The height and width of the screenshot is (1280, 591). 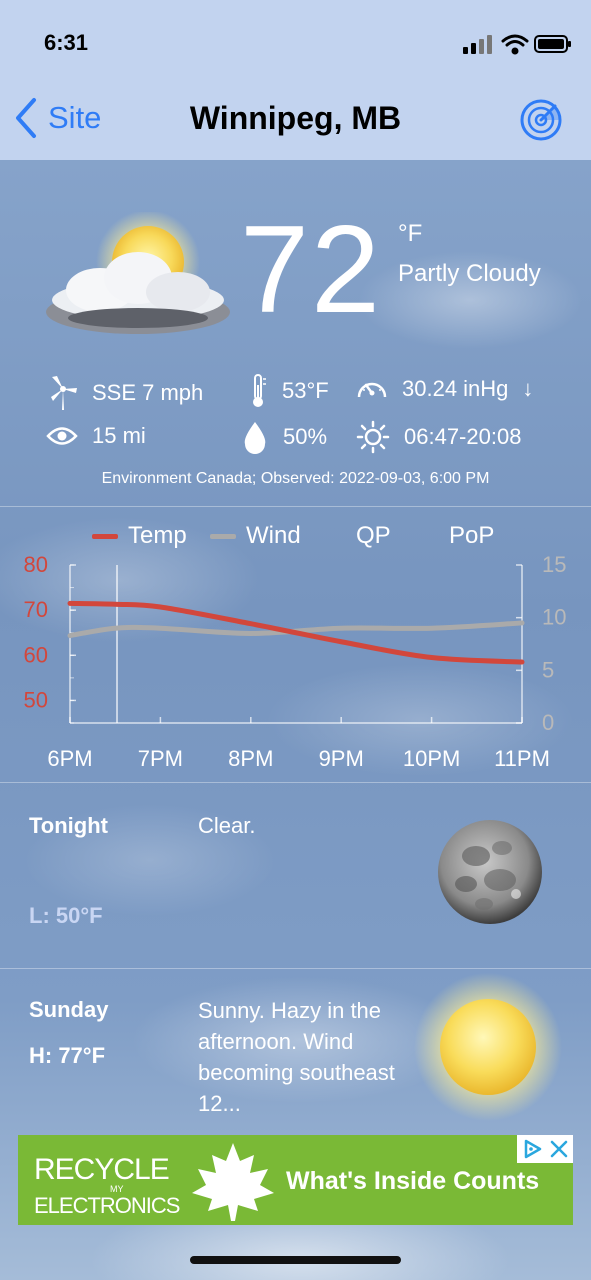 I want to click on cellular-signal-icon, so click(x=477, y=44).